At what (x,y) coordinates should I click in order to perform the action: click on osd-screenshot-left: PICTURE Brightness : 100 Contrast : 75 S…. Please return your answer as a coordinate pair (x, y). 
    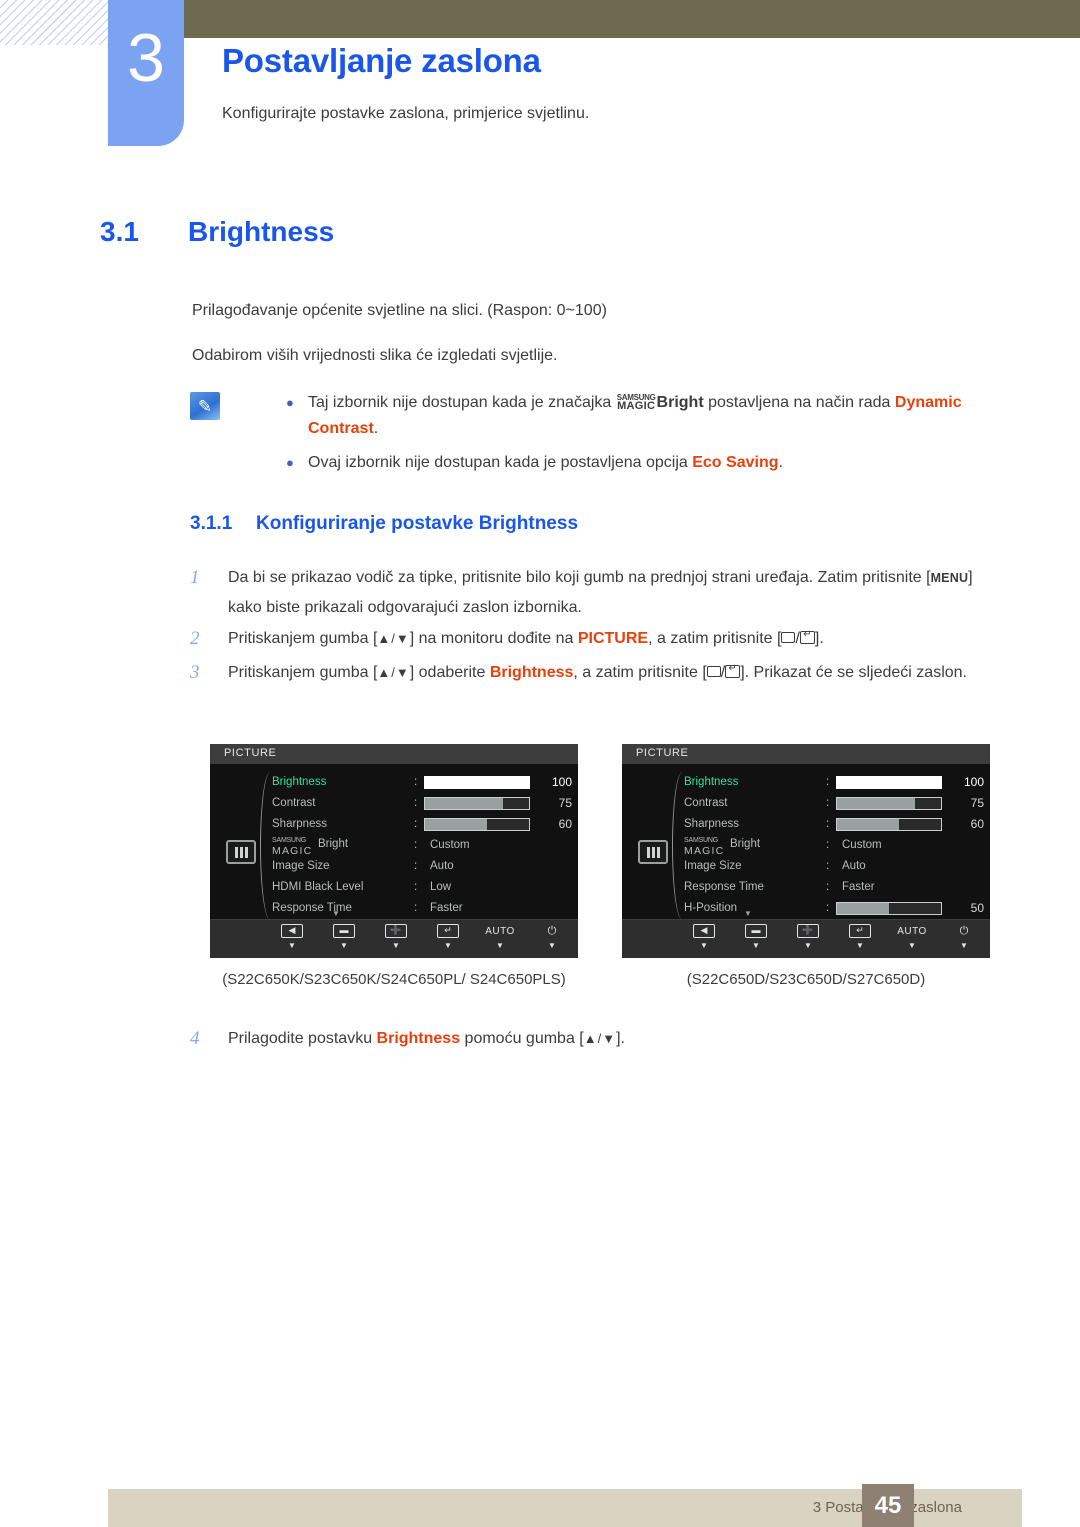
    Looking at the image, I should click on (394, 851).